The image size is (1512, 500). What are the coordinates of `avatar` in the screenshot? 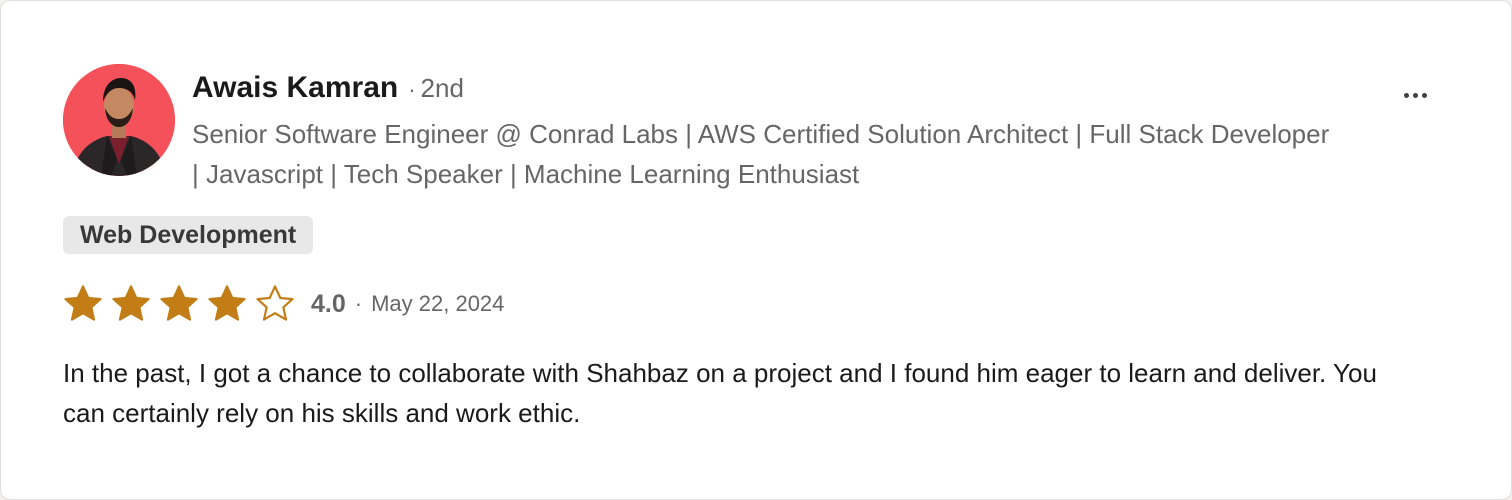 It's located at (119, 120).